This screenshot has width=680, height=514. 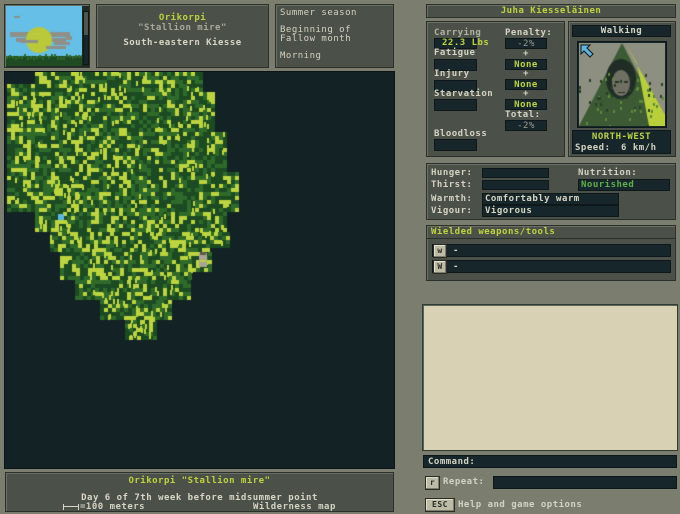 I want to click on scale-bar-icon, so click(x=71, y=507).